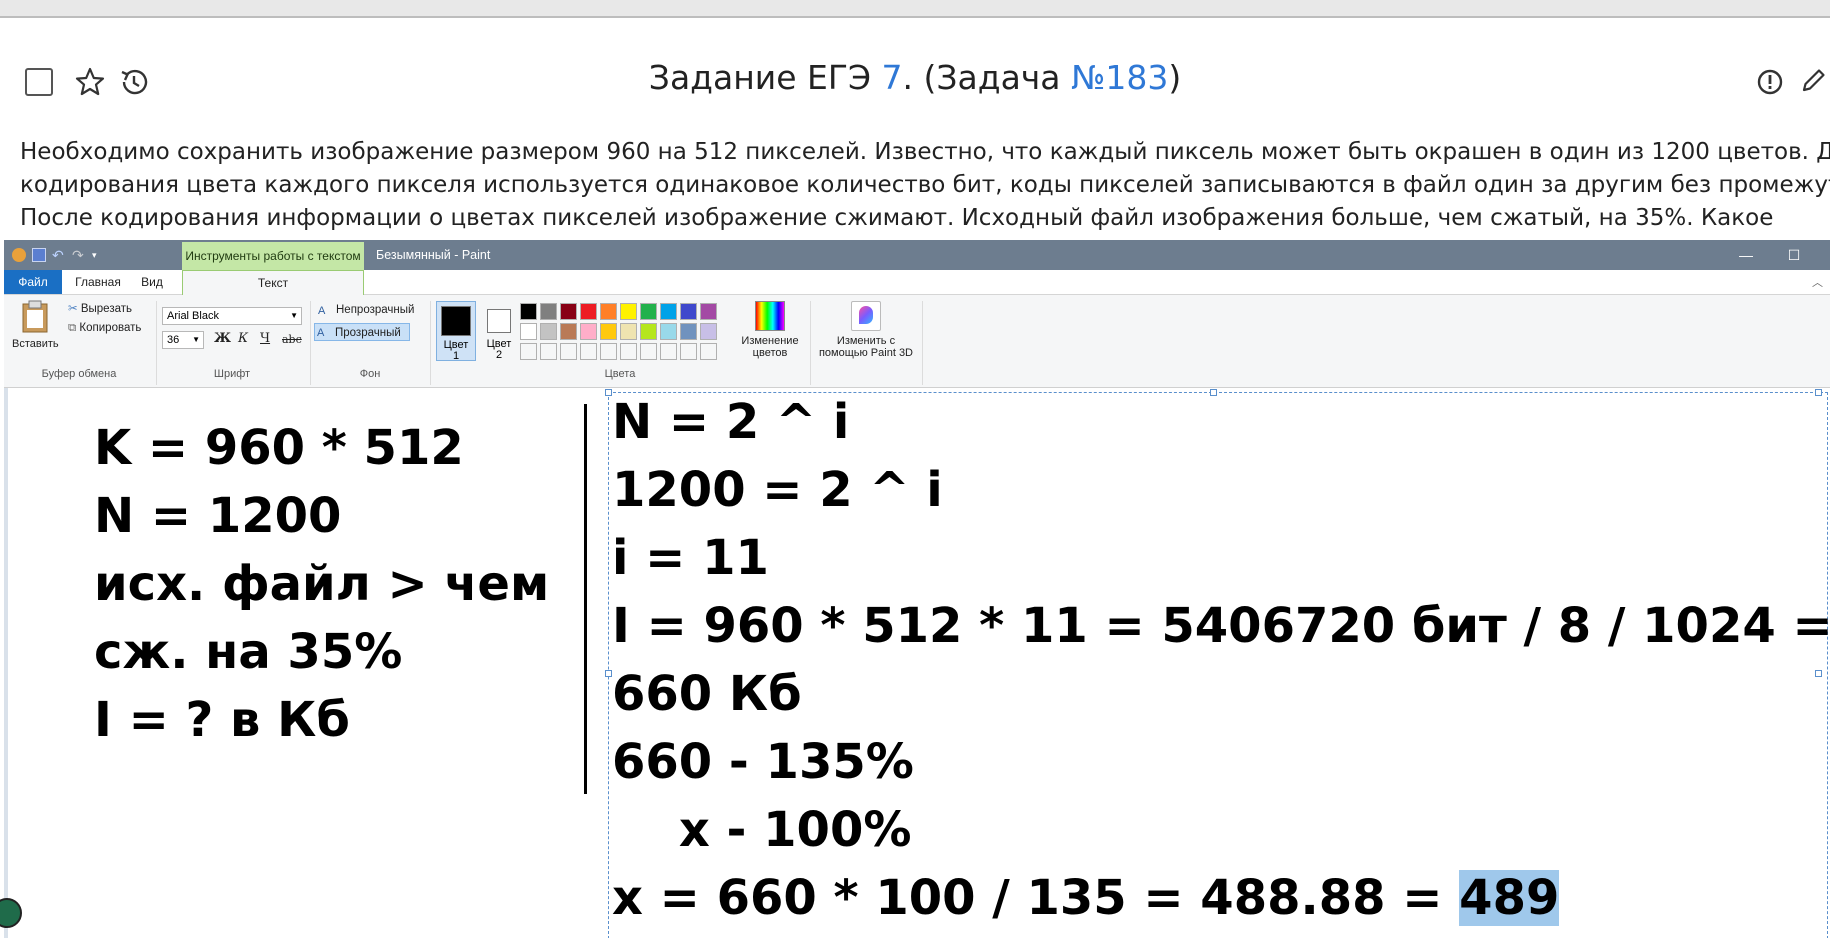  What do you see at coordinates (273, 256) in the screenshot?
I see `text-tools-context-tab: Инструменты работы с текстом` at bounding box center [273, 256].